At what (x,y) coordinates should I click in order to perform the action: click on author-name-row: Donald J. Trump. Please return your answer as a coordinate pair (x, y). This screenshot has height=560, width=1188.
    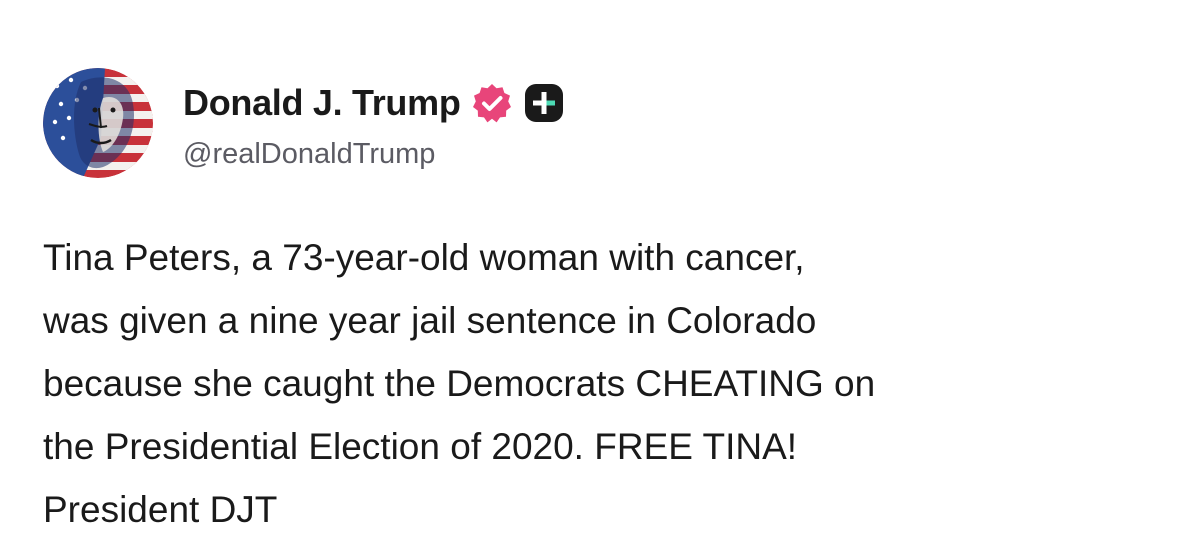
    Looking at the image, I should click on (373, 103).